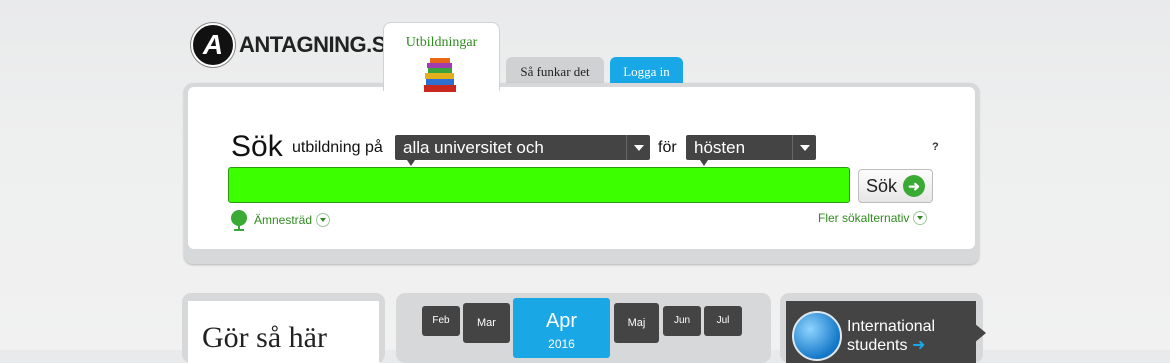 The image size is (1170, 363). What do you see at coordinates (473, 160) in the screenshot?
I see `school-select-value: alla universitet och högskolor` at bounding box center [473, 160].